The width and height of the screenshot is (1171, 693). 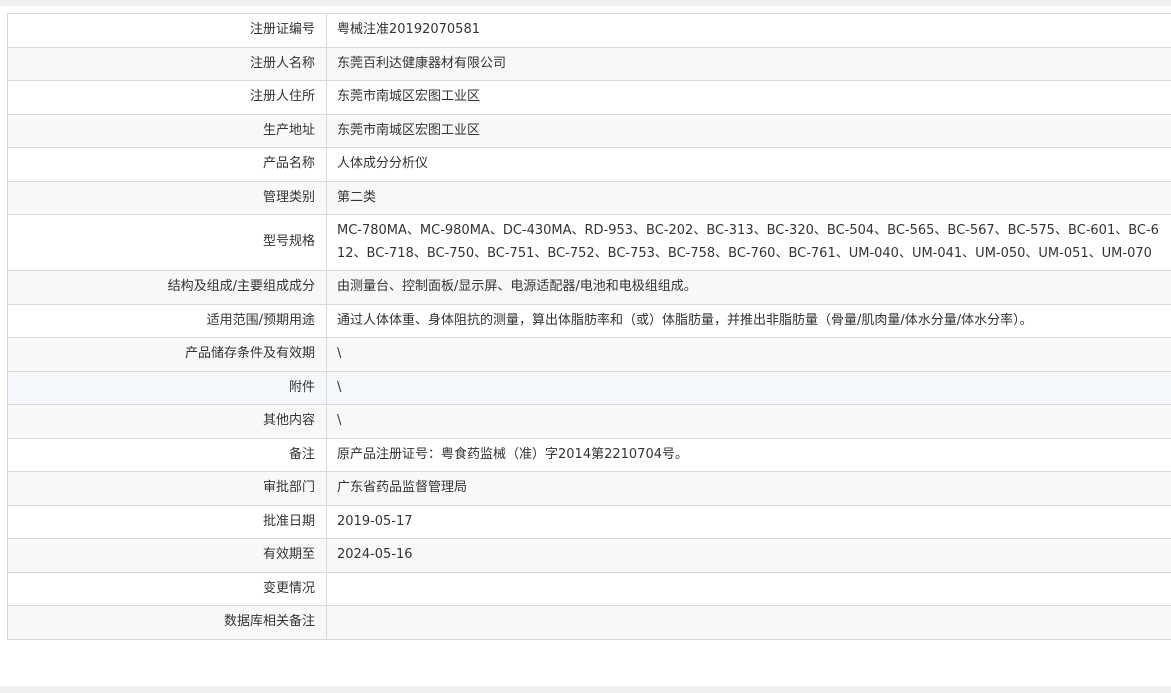 What do you see at coordinates (167, 421) in the screenshot?
I see `row-label: 其他内容` at bounding box center [167, 421].